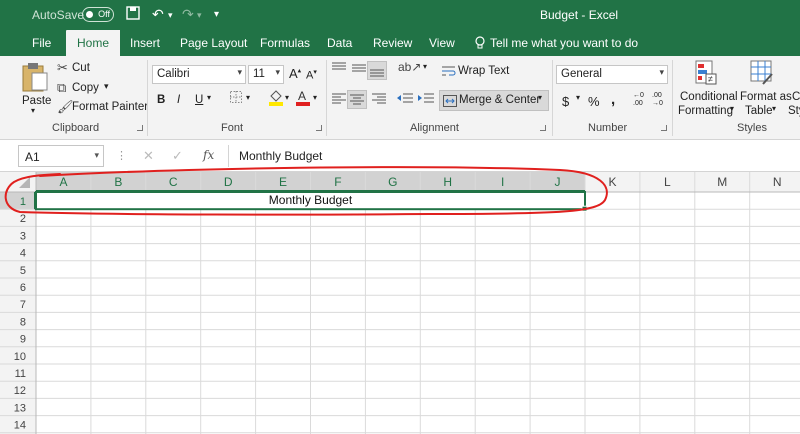 Image resolution: width=800 pixels, height=434 pixels. I want to click on cell-styles-button: C, so click(796, 97).